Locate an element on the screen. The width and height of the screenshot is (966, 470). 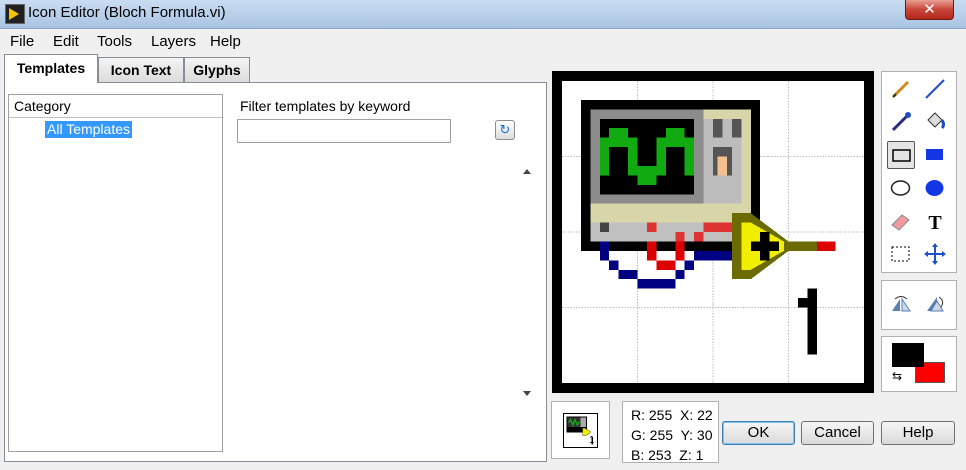
title-bar: Icon Editor (Bloch Formula.vi) ✕ is located at coordinates (483, 14).